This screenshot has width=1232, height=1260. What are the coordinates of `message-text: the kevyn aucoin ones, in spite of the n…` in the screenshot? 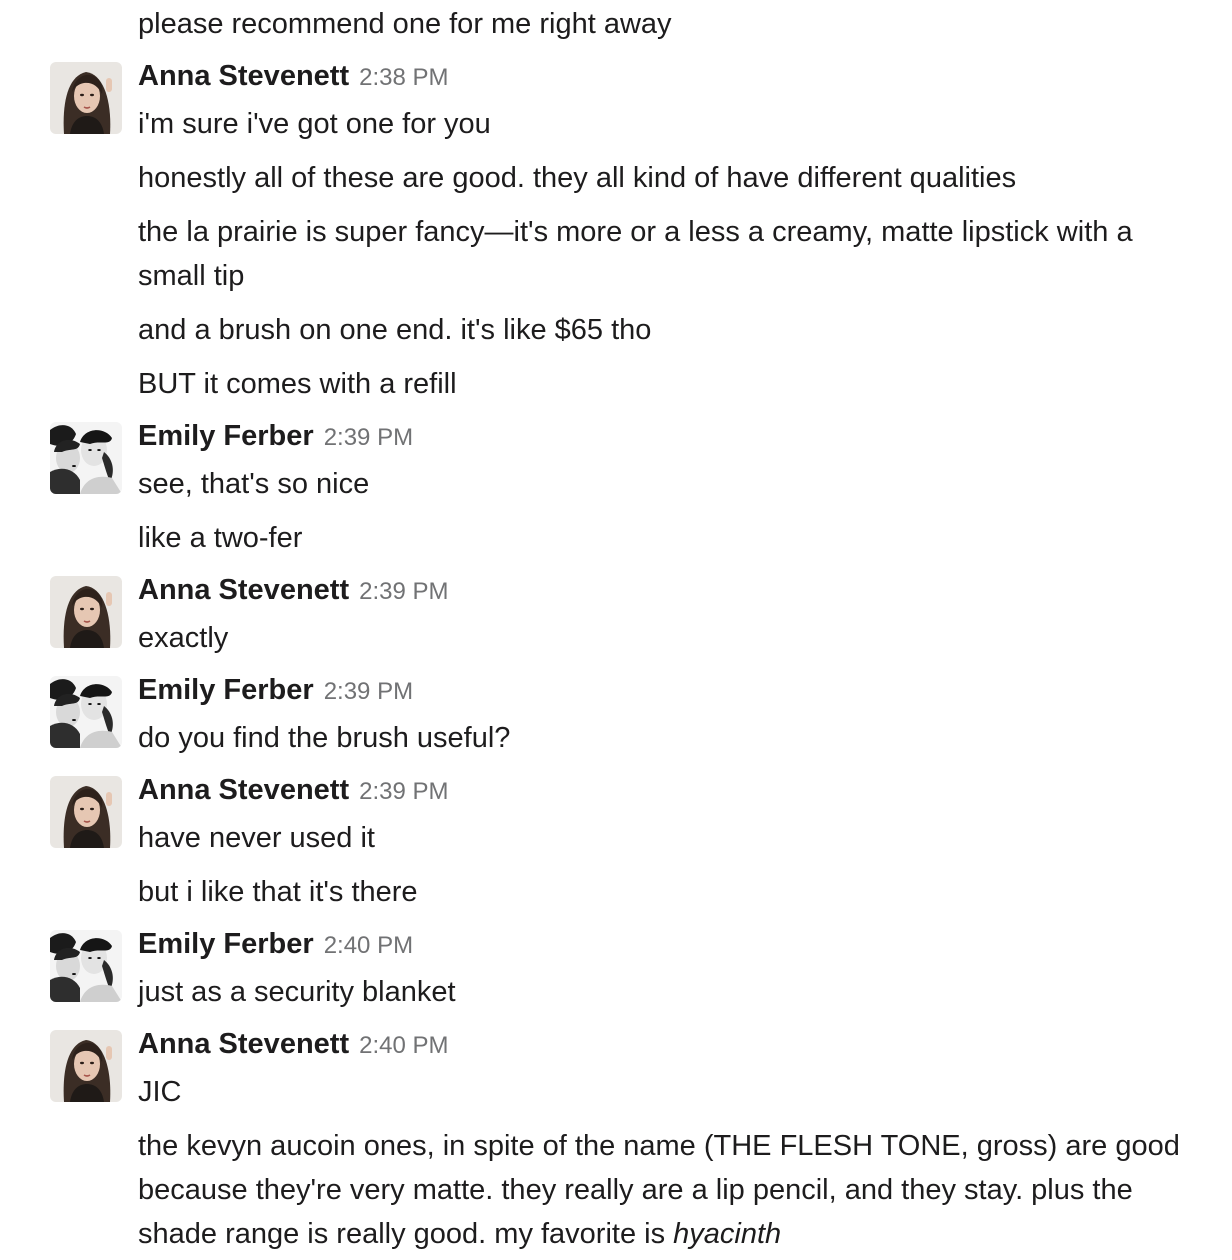 It's located at (668, 1190).